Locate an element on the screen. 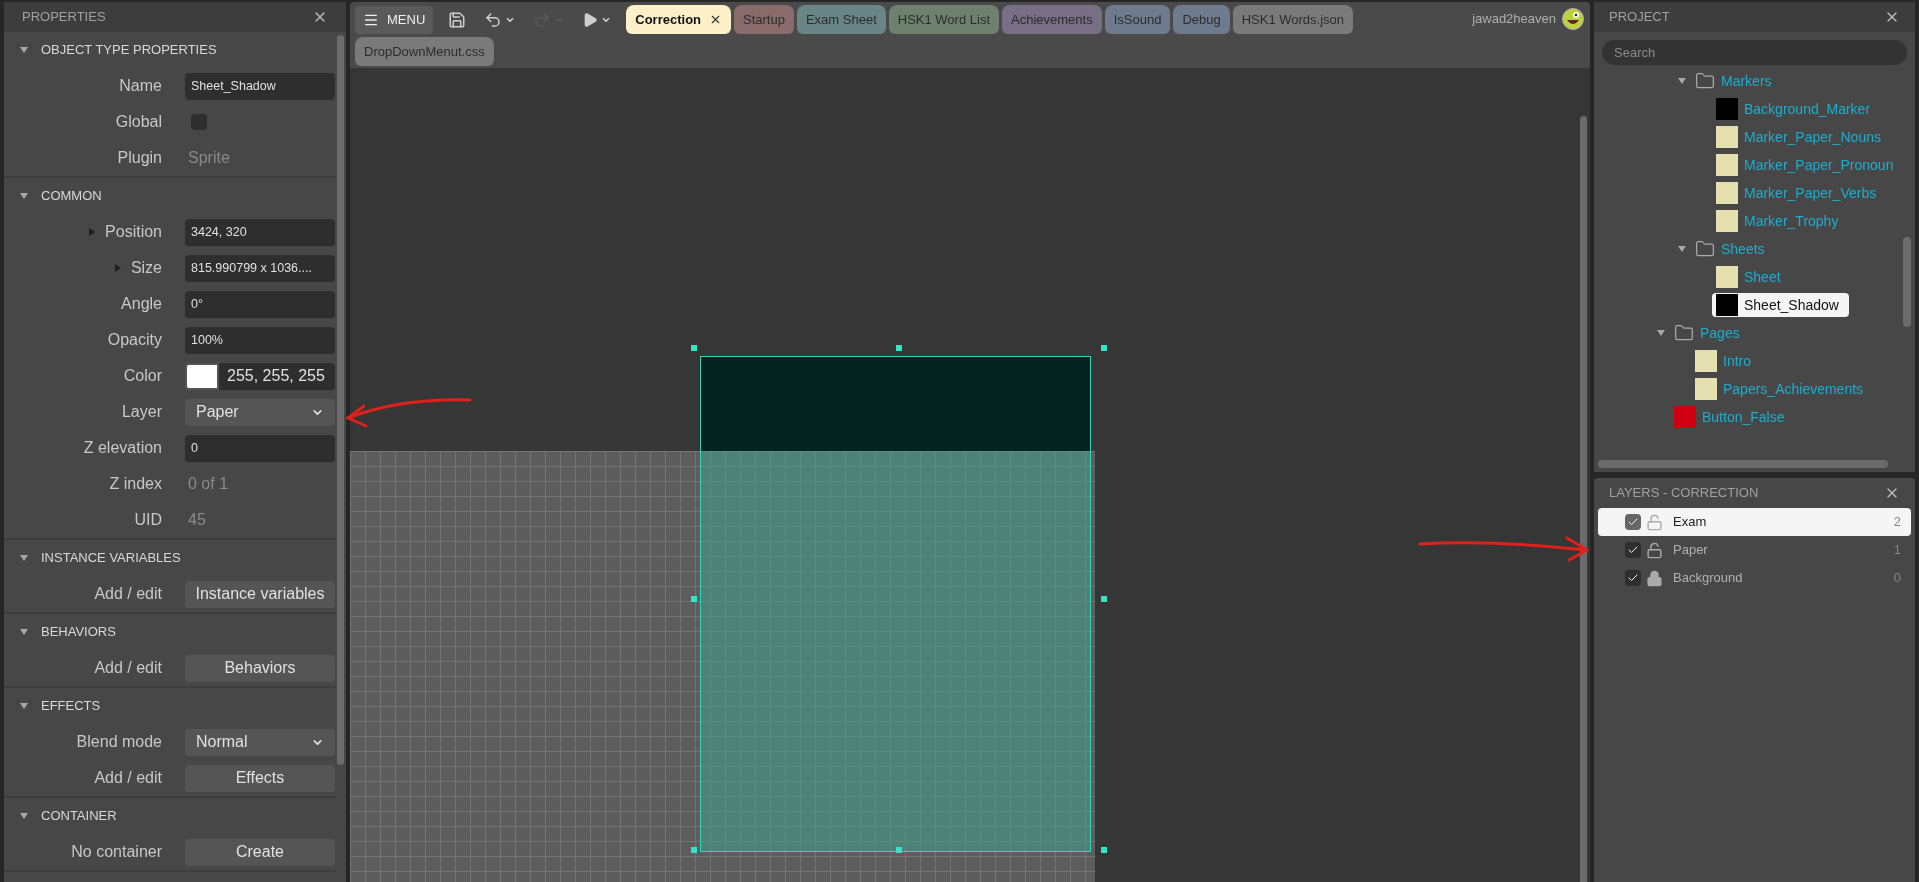 The width and height of the screenshot is (1919, 882). property-label: Position is located at coordinates (124, 232).